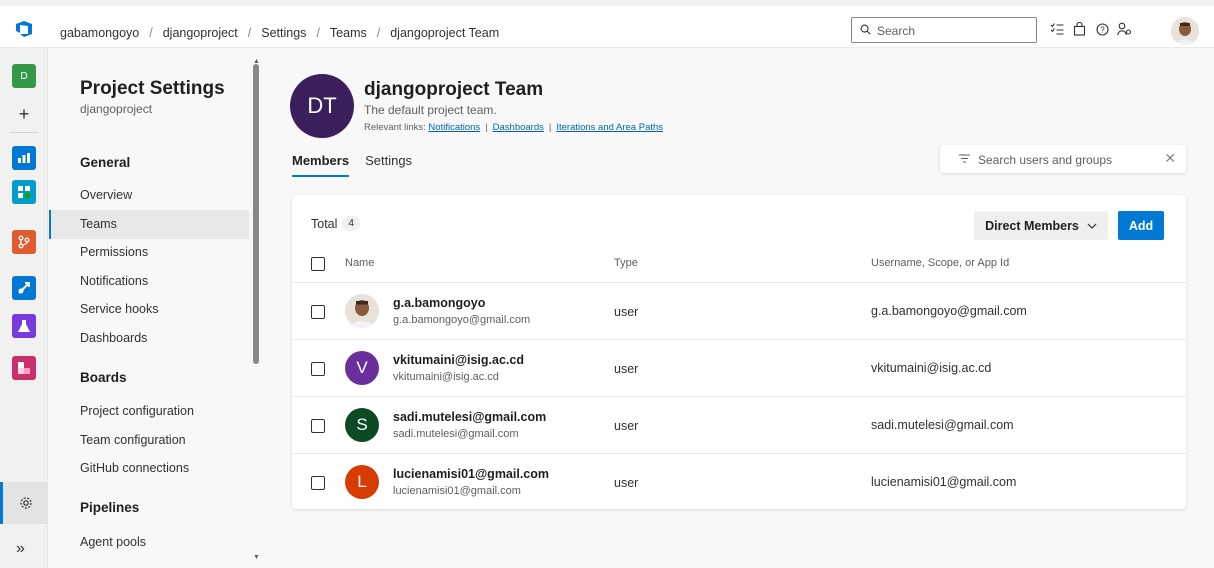 The image size is (1214, 568). I want to click on link-notifications: Notifications, so click(454, 127).